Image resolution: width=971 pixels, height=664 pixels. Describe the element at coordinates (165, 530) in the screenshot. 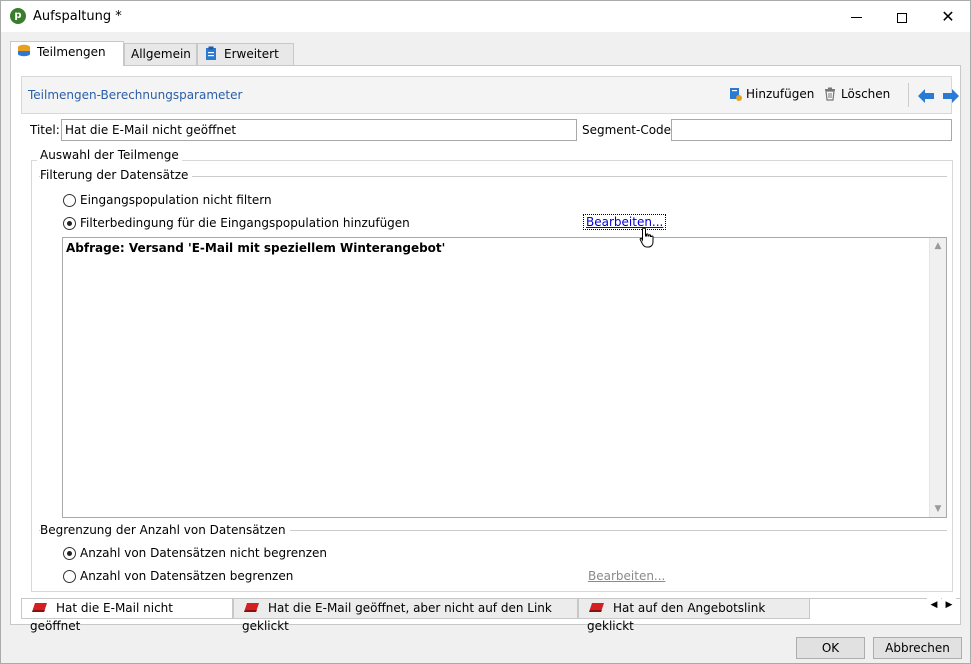

I see `limit-section-title: Begrenzung der Anzahl von Datensätzen` at that location.